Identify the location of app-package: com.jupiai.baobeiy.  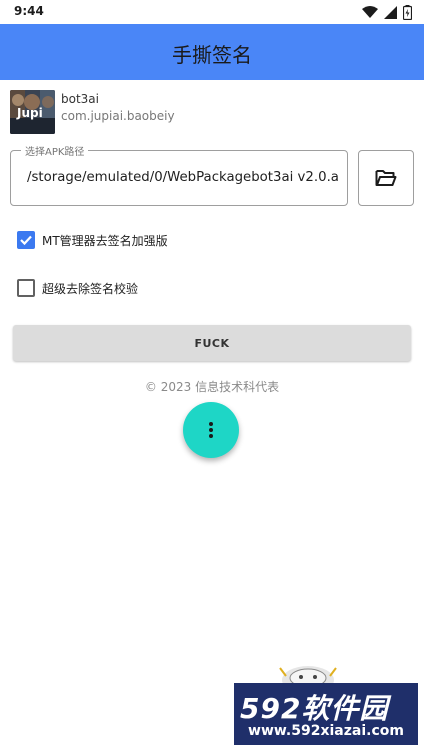
(118, 116).